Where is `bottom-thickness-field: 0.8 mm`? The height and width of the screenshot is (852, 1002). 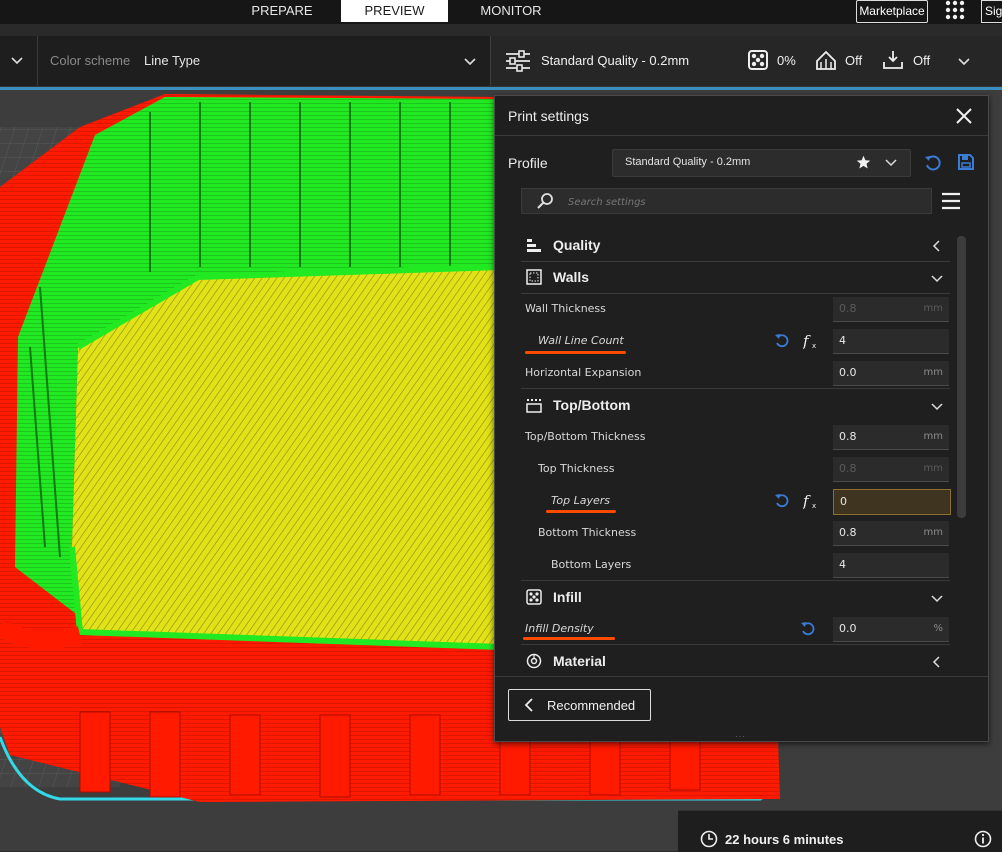 bottom-thickness-field: 0.8 mm is located at coordinates (891, 533).